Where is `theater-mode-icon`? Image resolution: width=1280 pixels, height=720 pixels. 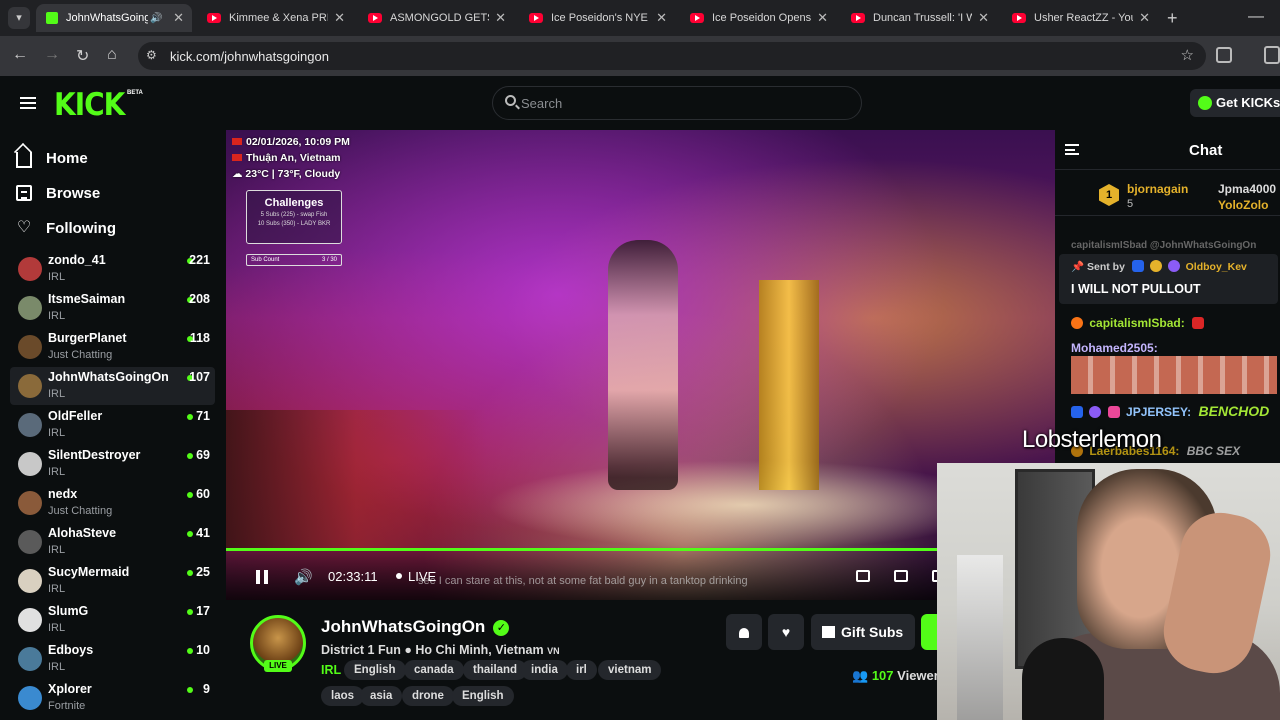 theater-mode-icon is located at coordinates (901, 576).